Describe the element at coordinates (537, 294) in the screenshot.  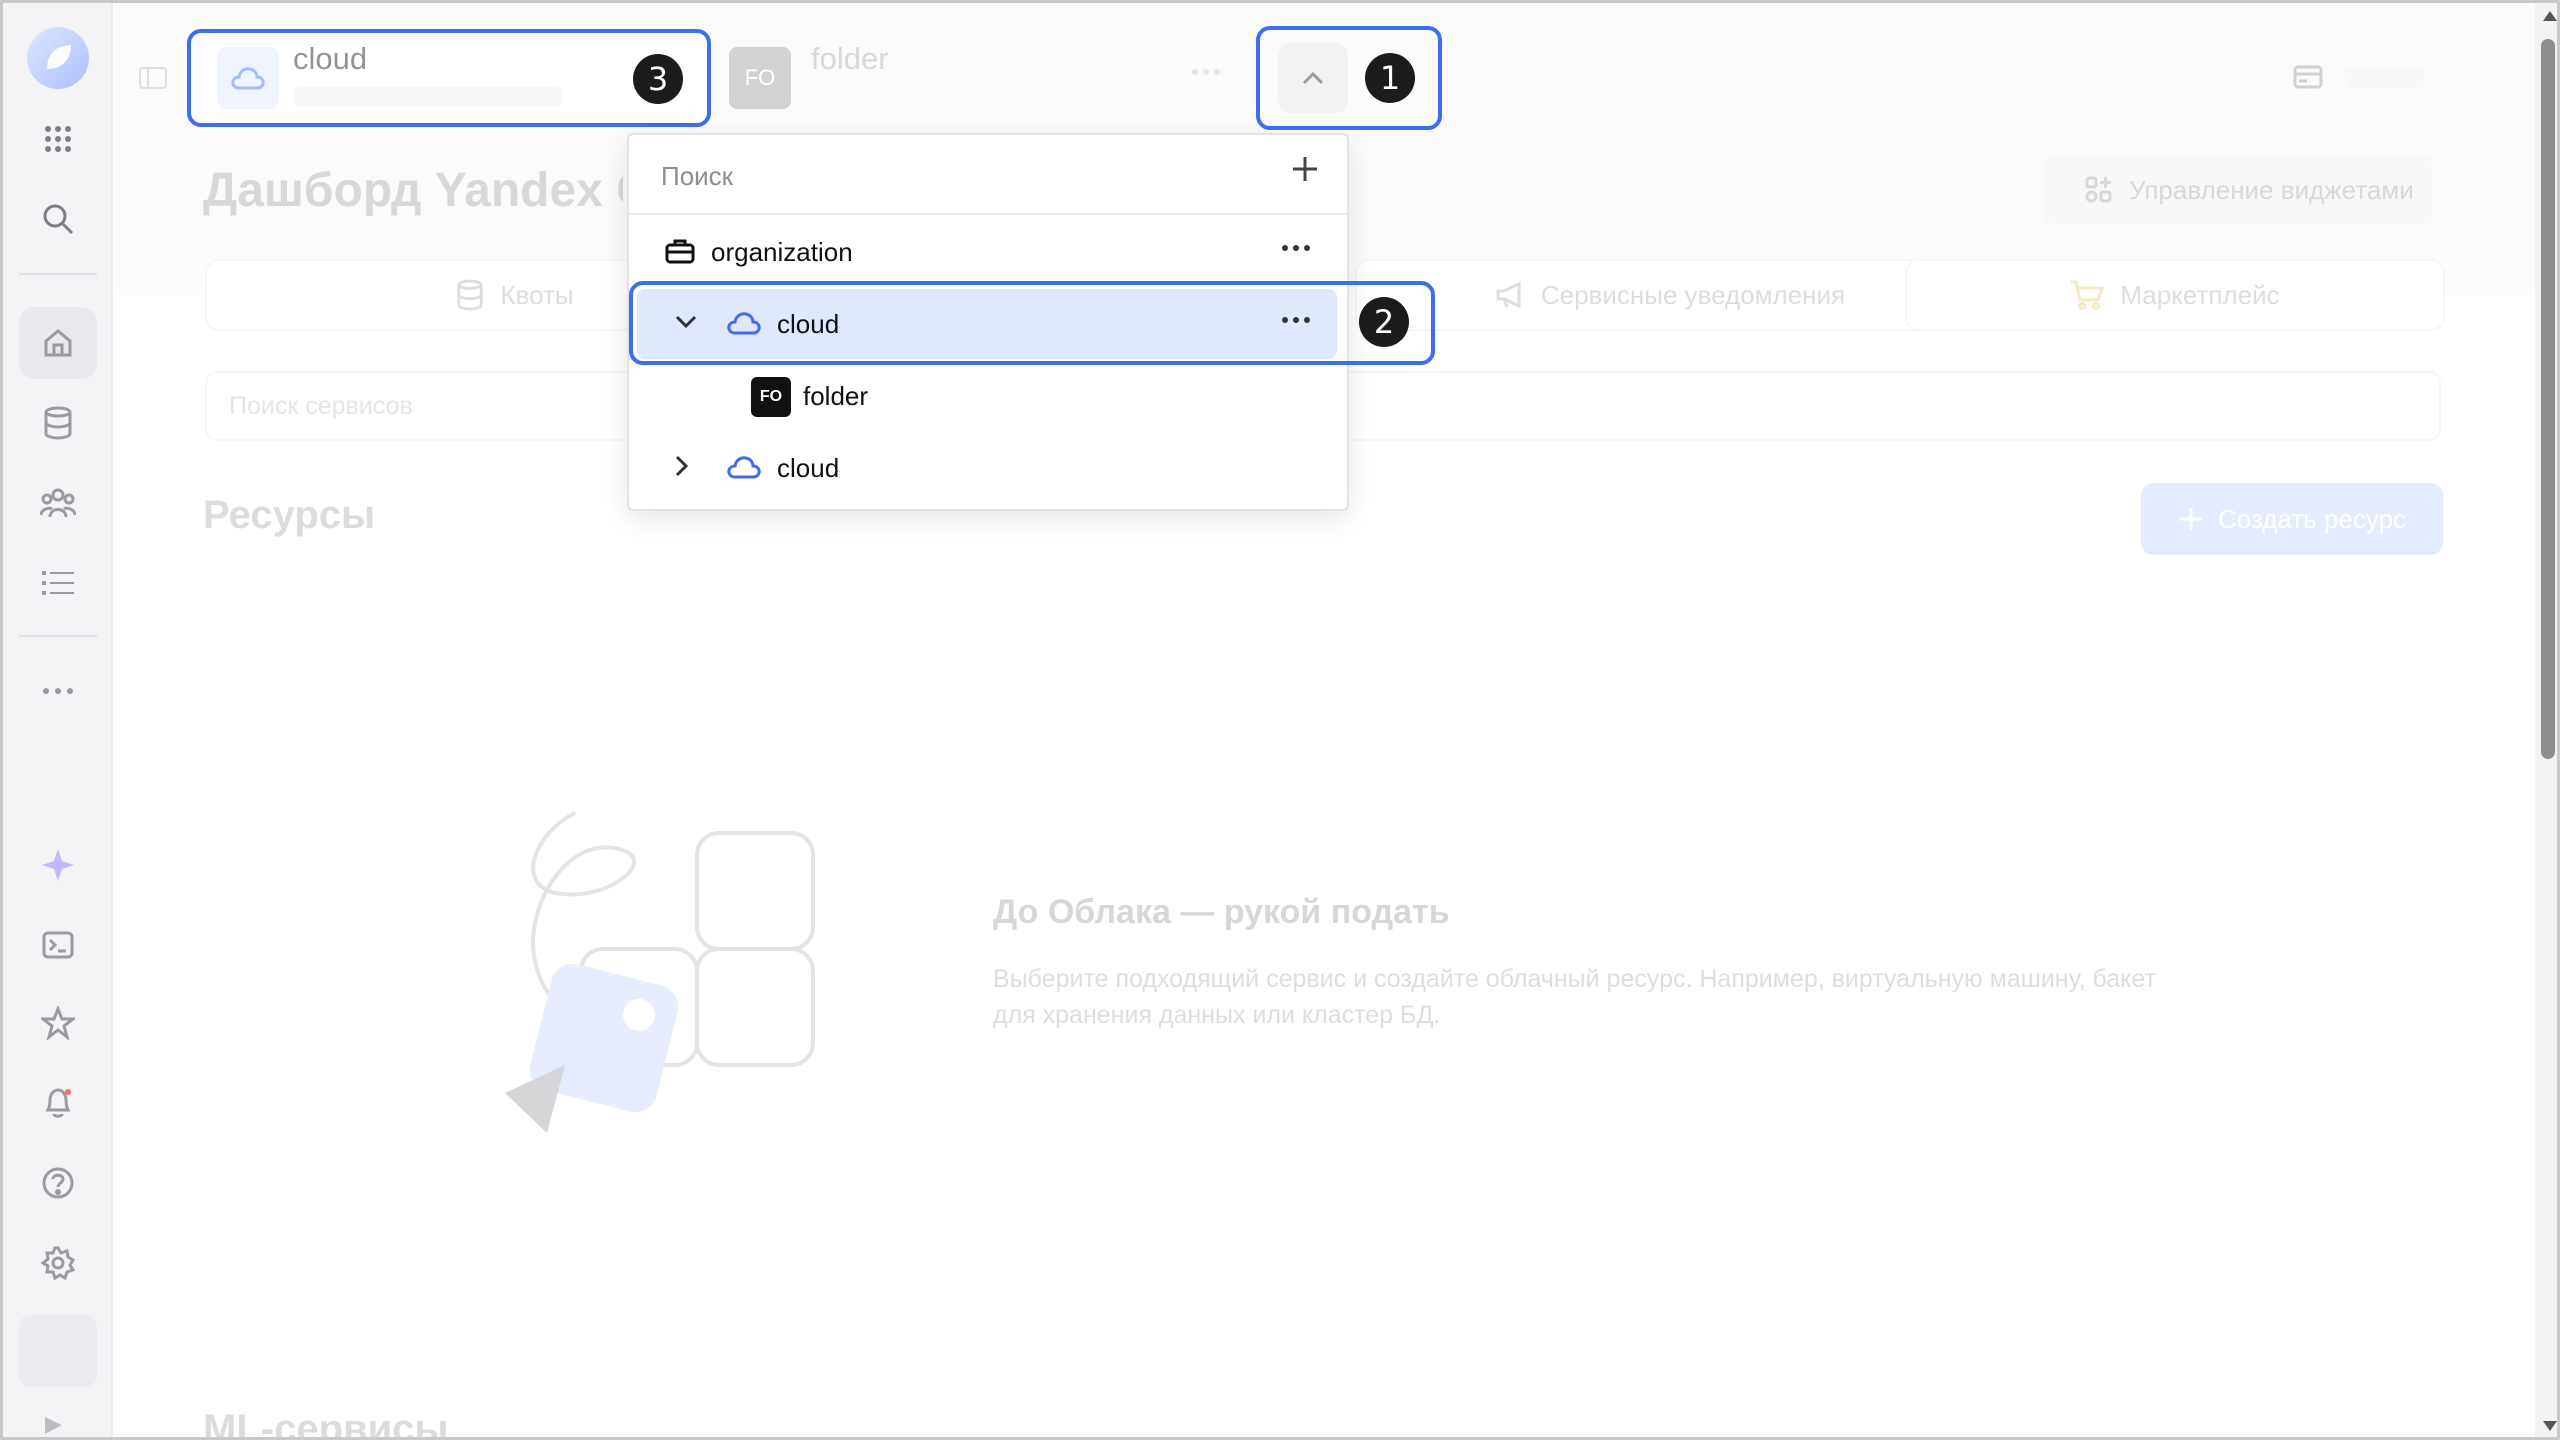
I see `tab-quotas-label: Квоты` at that location.